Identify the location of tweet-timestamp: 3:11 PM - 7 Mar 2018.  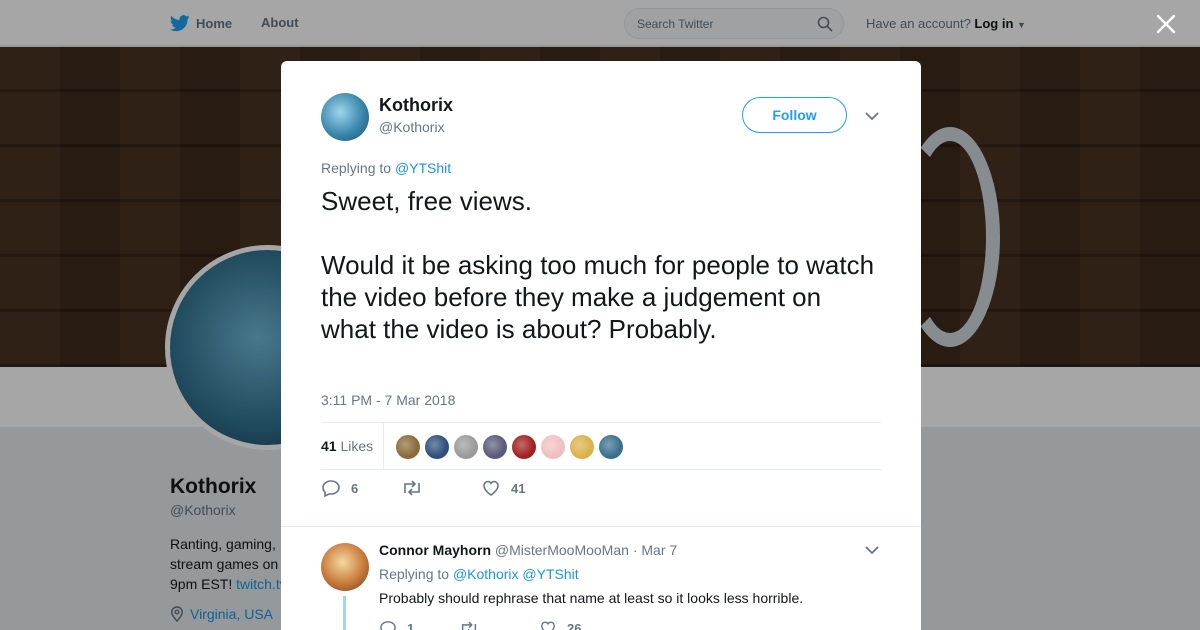
(388, 400).